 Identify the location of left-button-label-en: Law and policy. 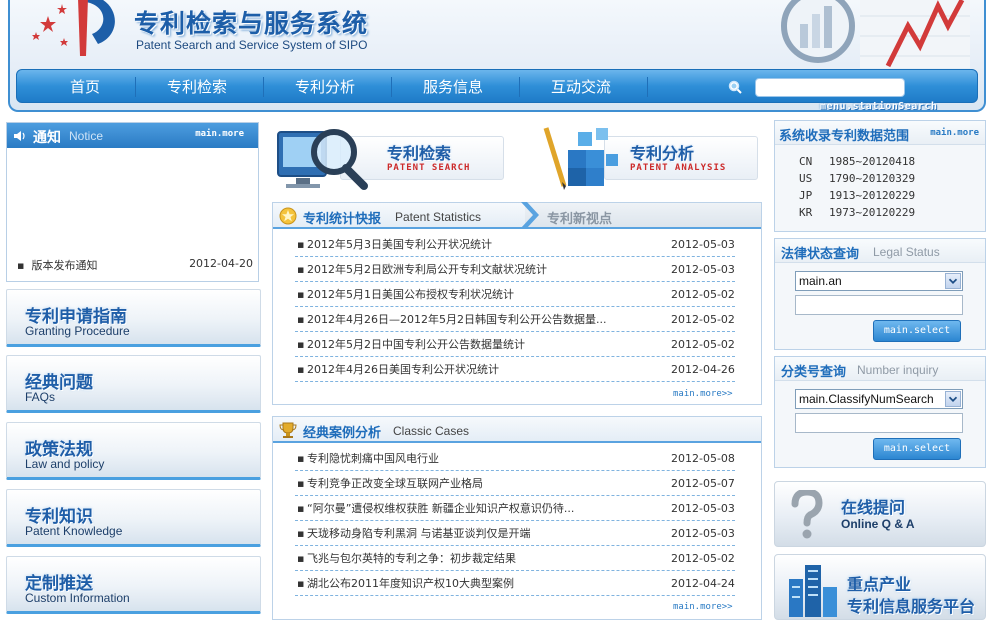
(65, 464).